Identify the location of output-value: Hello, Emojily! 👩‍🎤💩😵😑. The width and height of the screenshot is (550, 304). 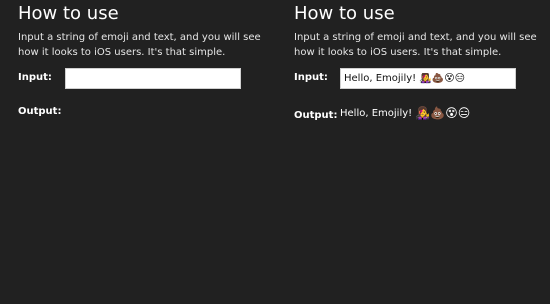
(405, 113).